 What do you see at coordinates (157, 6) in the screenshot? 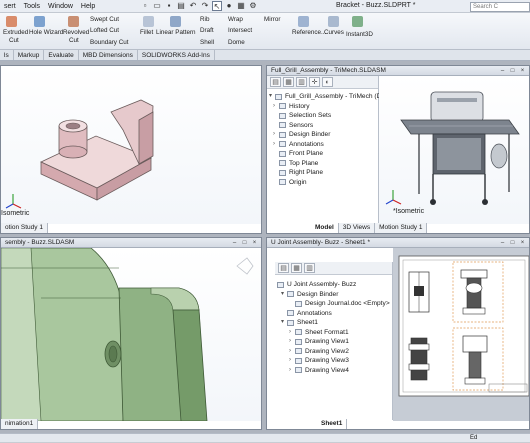
I see `open-icon: ▭` at bounding box center [157, 6].